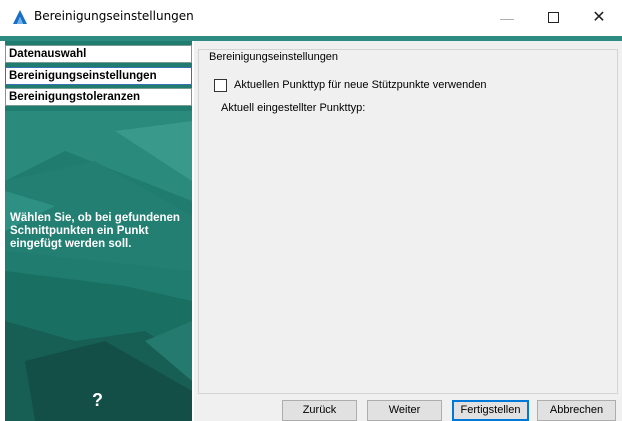 The height and width of the screenshot is (421, 622). What do you see at coordinates (98, 97) in the screenshot?
I see `sidebar-item-bereinigungstoleranzen: Bereinigungstoleranzen` at bounding box center [98, 97].